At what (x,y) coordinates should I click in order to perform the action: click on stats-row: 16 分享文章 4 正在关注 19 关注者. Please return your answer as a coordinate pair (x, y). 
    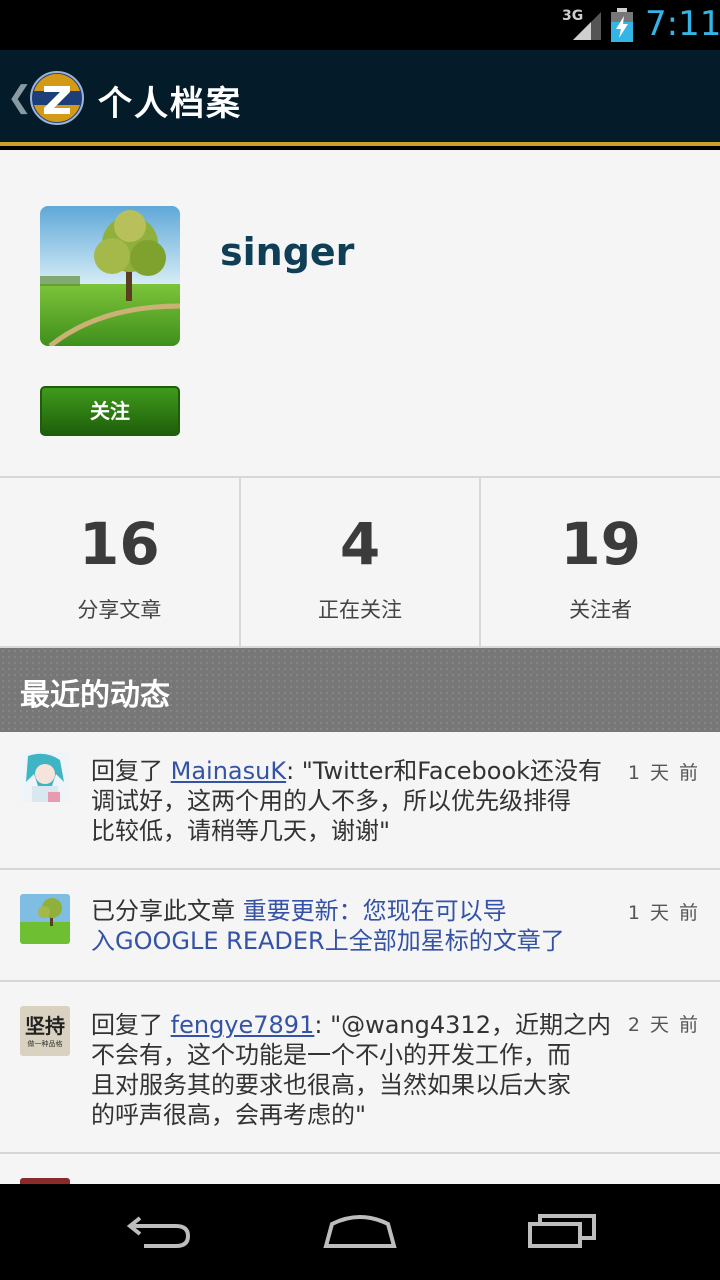
    Looking at the image, I should click on (360, 562).